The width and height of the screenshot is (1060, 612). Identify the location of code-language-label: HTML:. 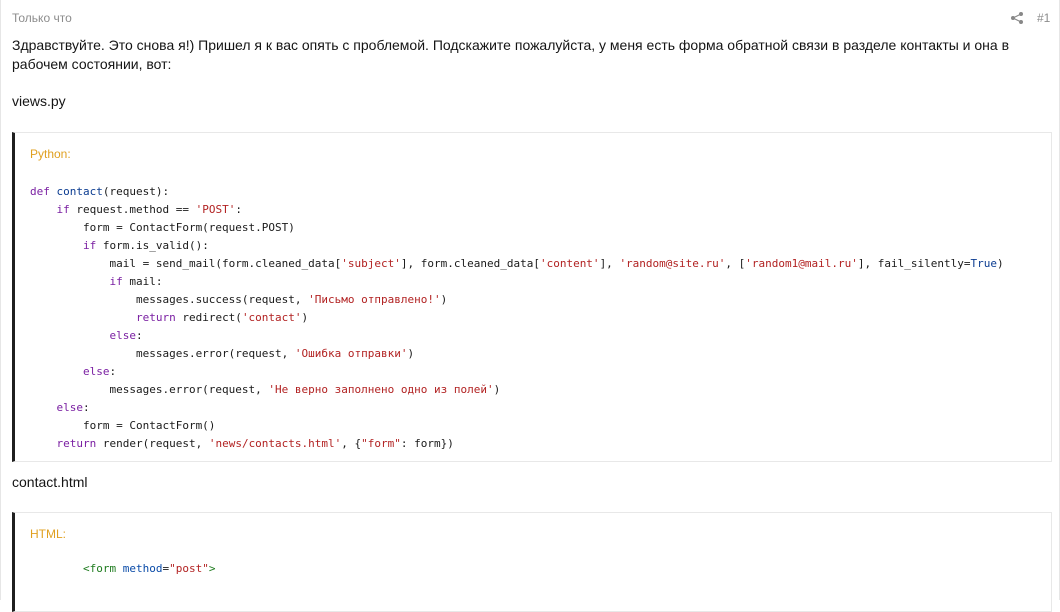
(48, 534).